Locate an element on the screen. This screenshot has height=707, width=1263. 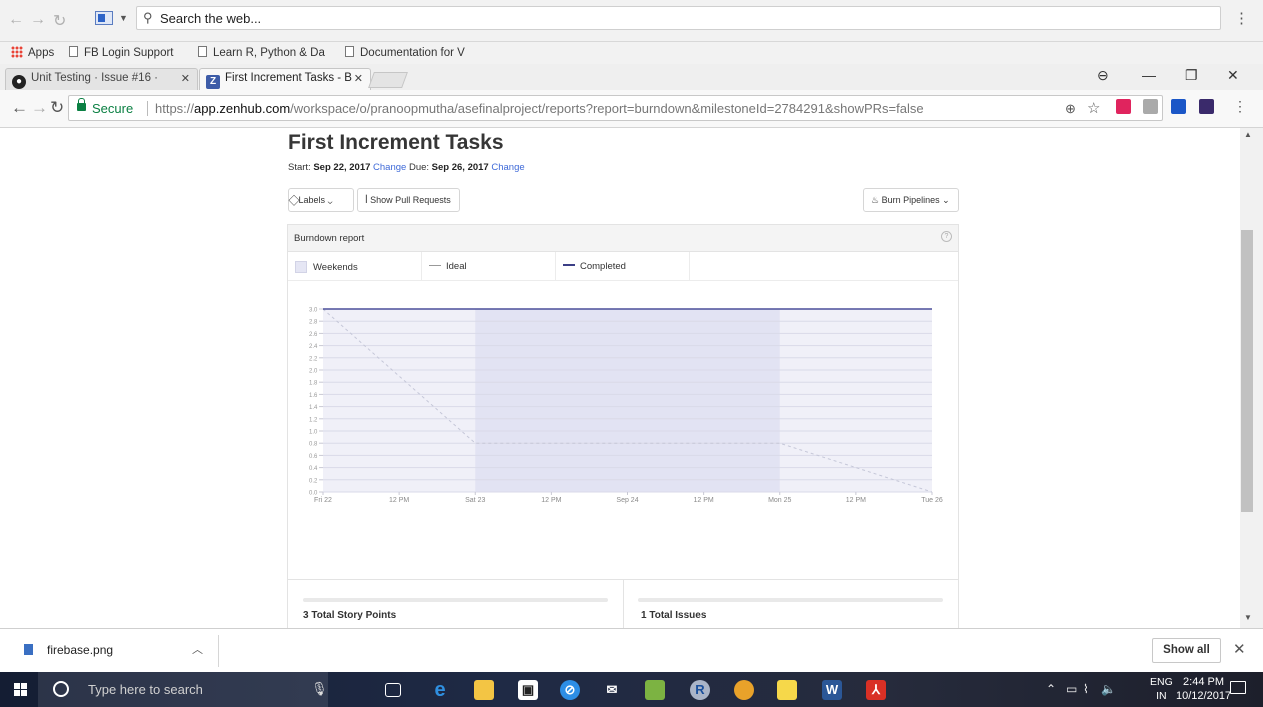
spreadsheet-icon is located at coordinates (655, 690).